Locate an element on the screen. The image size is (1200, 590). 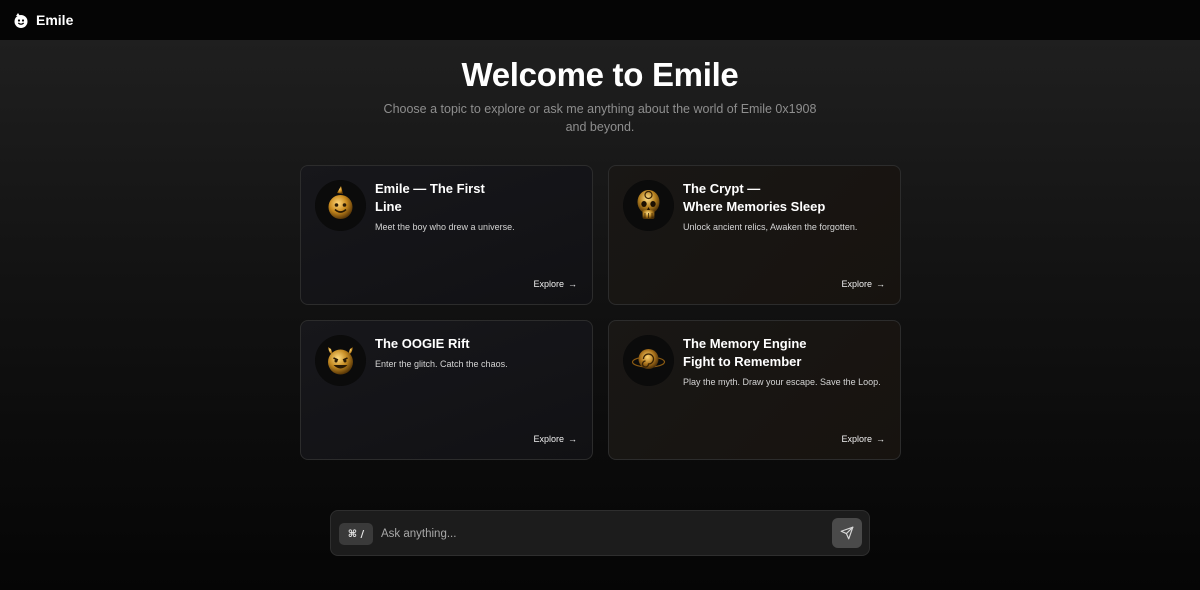
send-icon is located at coordinates (847, 533).